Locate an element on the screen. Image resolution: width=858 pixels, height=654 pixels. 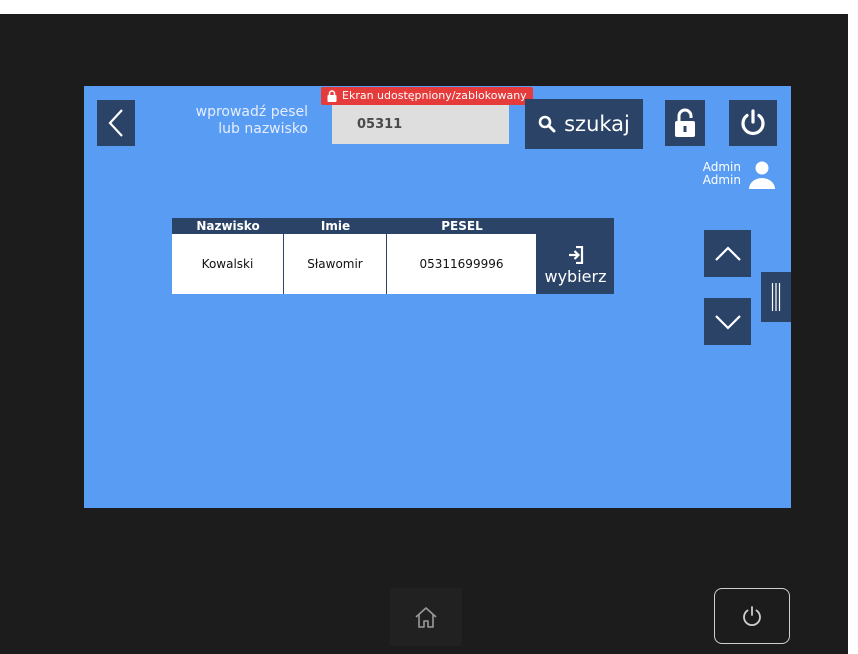
search-prompt: wprowadź pesel lub nazwisko is located at coordinates (233, 121).